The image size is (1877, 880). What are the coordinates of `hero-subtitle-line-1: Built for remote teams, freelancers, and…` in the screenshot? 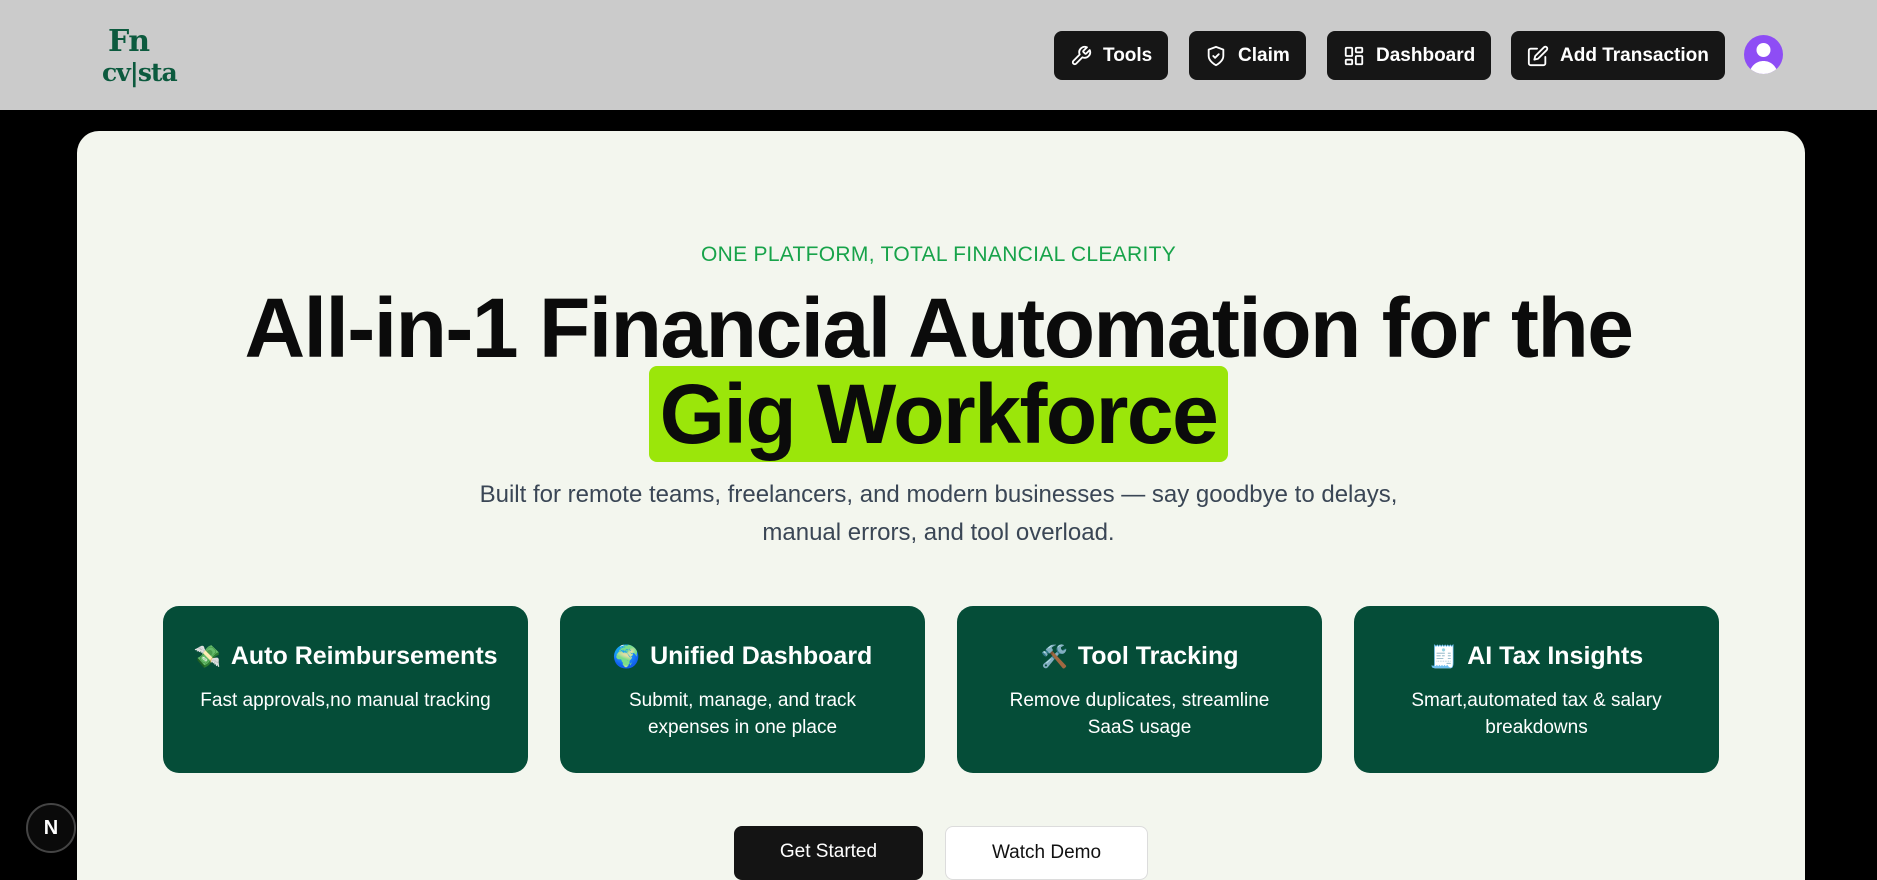 It's located at (938, 494).